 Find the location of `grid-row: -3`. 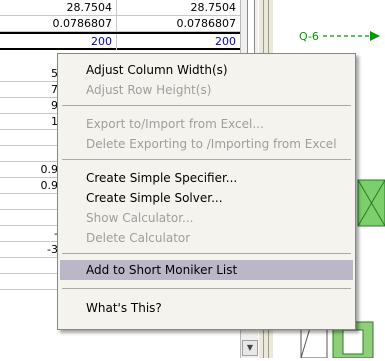

grid-row: -3 is located at coordinates (31, 250).